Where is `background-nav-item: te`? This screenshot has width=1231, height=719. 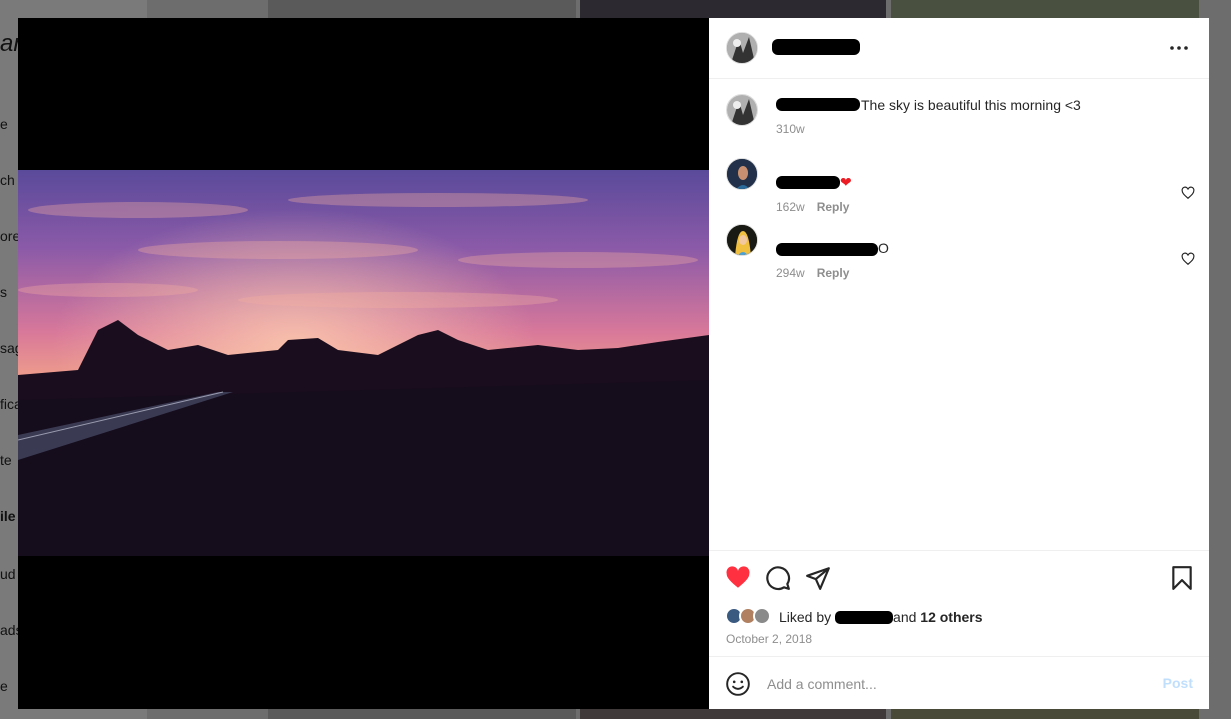
background-nav-item: te is located at coordinates (6, 460).